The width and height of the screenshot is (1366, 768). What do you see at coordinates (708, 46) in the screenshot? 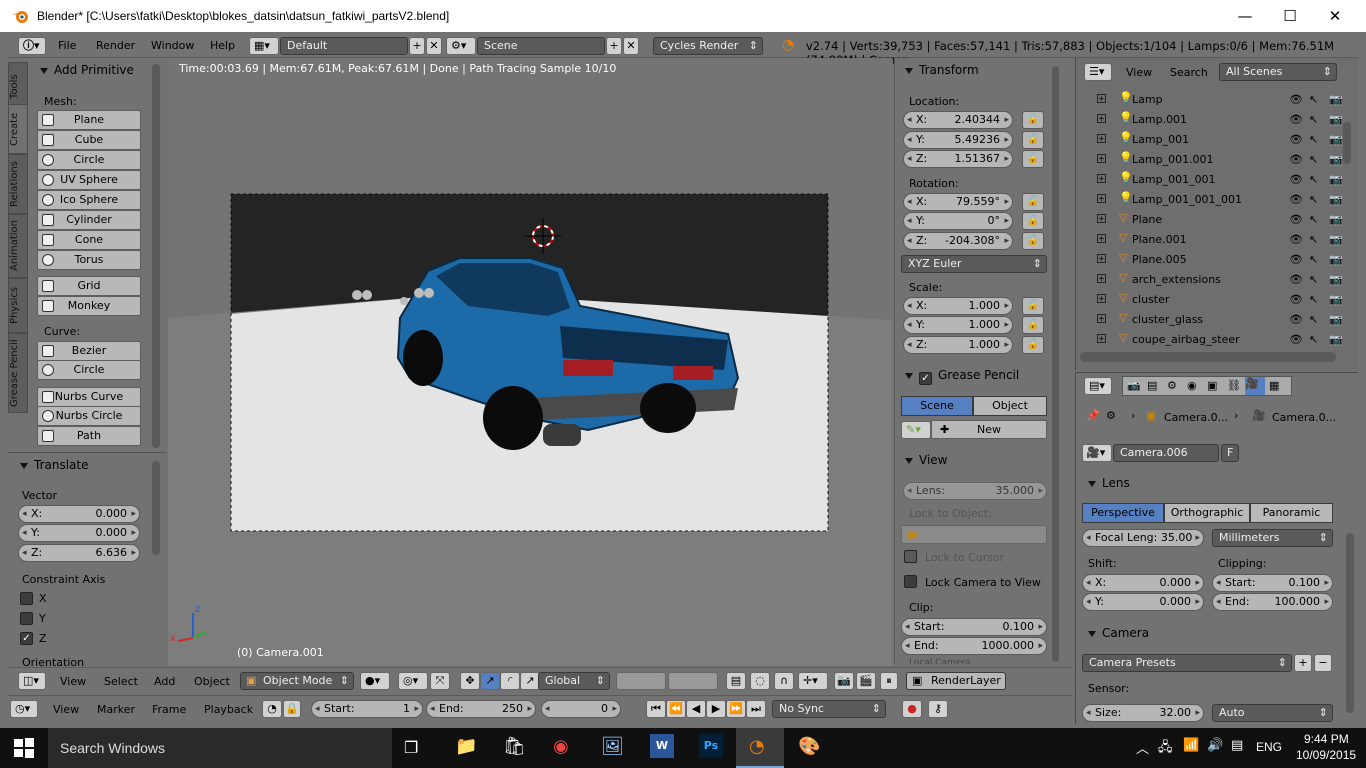
I see `render-engine-dropdown: Cycles Render ⇕` at bounding box center [708, 46].